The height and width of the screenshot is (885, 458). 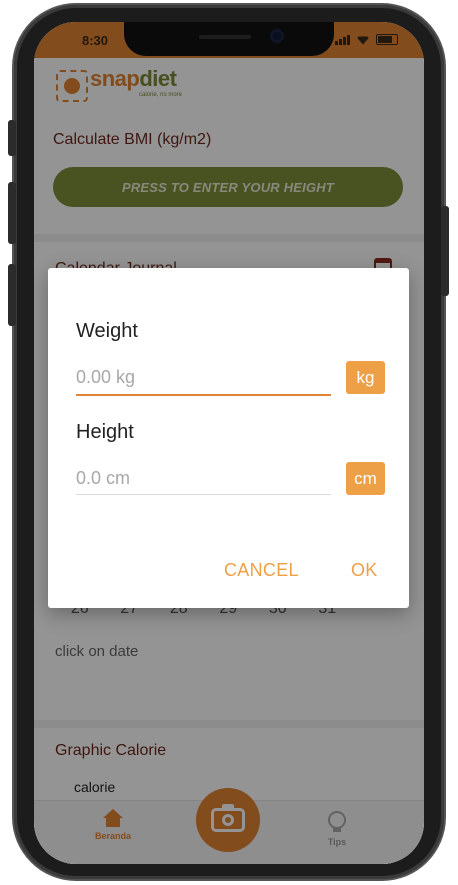 What do you see at coordinates (105, 432) in the screenshot?
I see `height-label: Height` at bounding box center [105, 432].